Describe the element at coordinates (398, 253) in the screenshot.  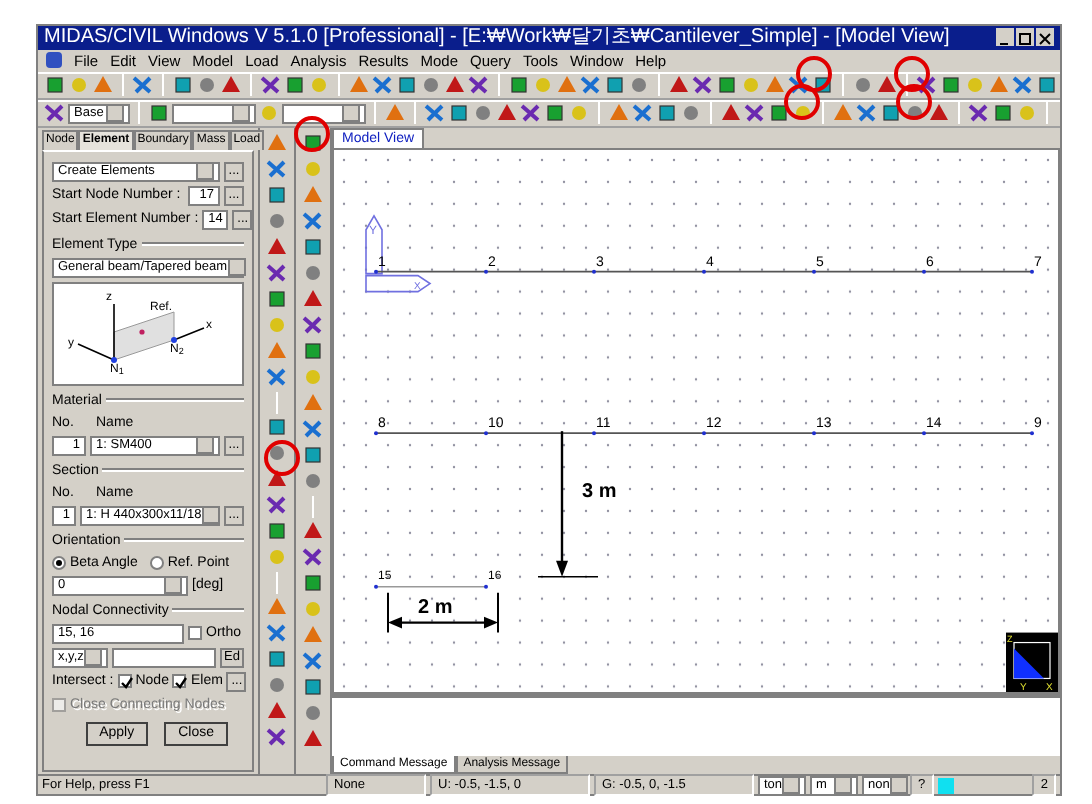
I see `axis-icon` at that location.